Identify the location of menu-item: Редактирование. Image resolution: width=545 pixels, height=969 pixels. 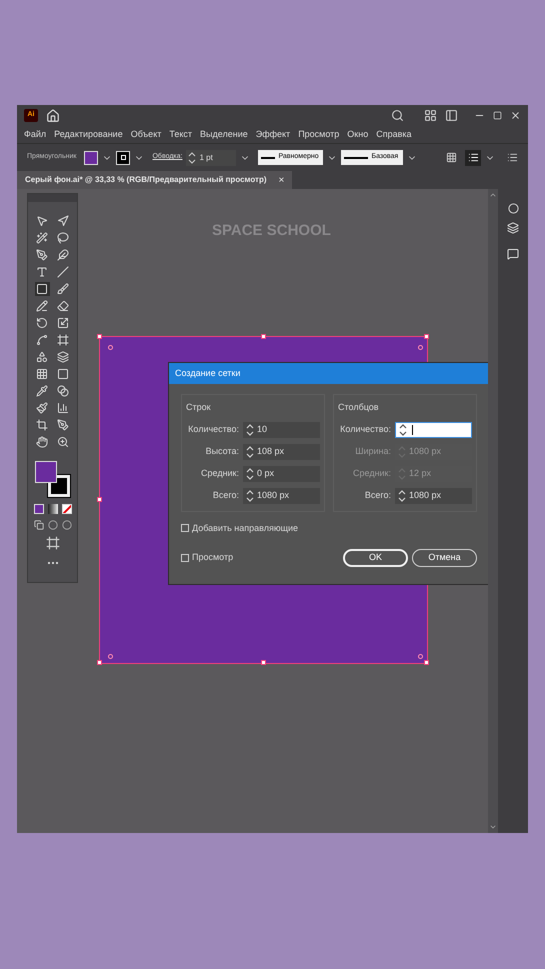
(88, 135).